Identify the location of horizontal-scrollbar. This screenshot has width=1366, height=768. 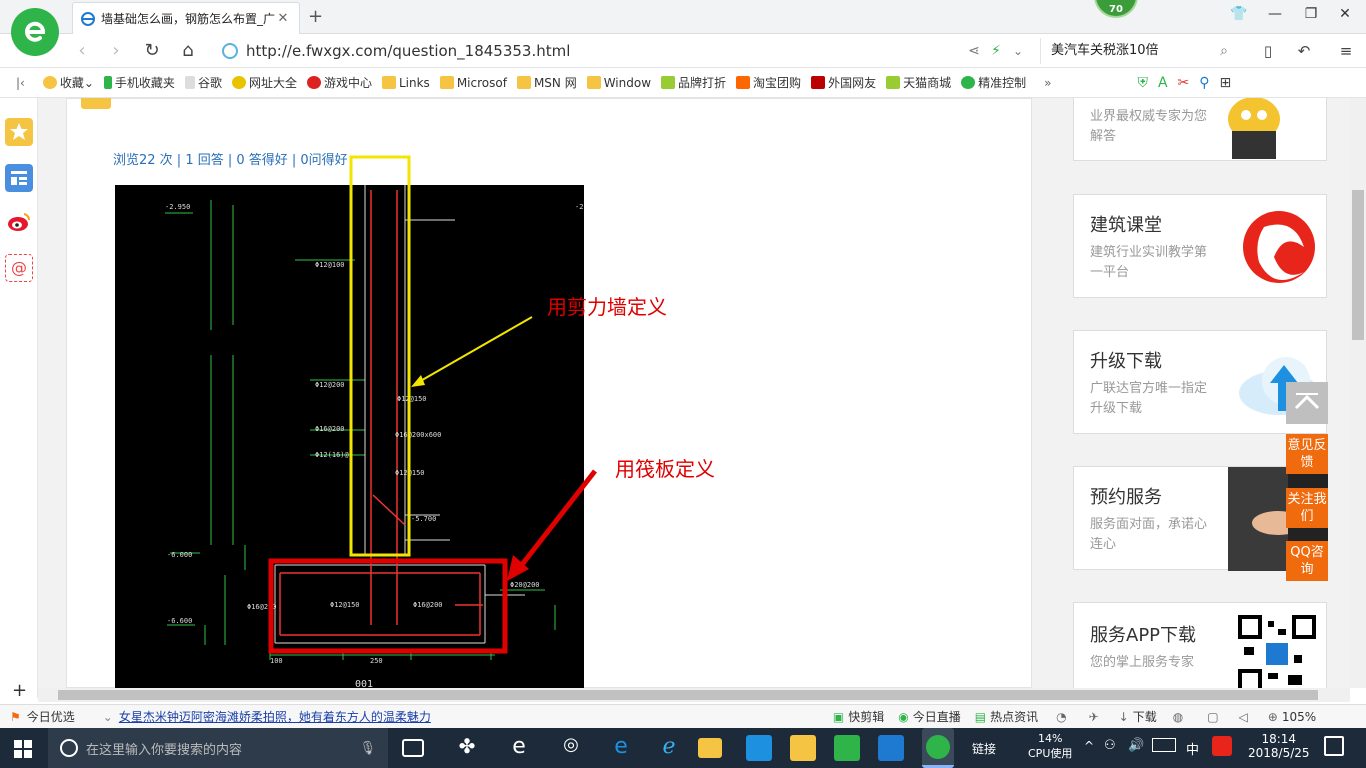
(694, 695).